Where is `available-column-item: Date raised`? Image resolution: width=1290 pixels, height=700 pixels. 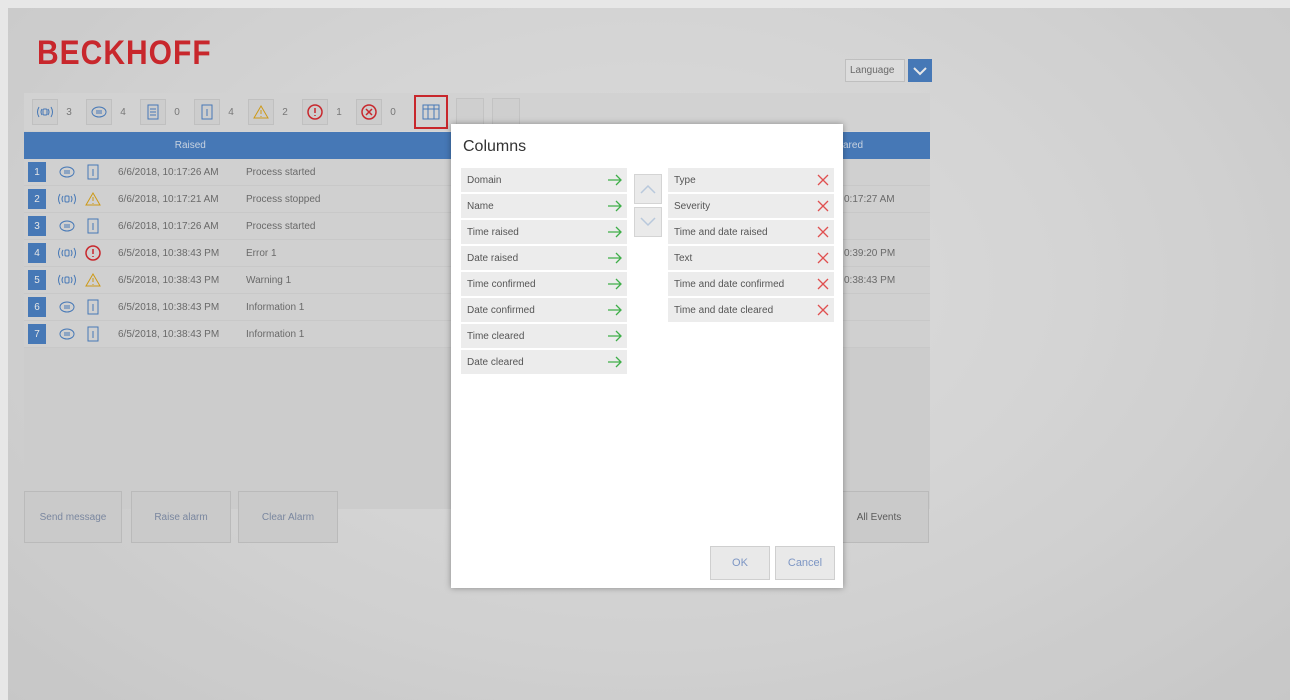 available-column-item: Date raised is located at coordinates (544, 258).